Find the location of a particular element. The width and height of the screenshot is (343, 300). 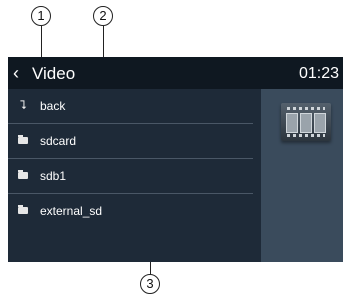

video-film-icon is located at coordinates (306, 122).